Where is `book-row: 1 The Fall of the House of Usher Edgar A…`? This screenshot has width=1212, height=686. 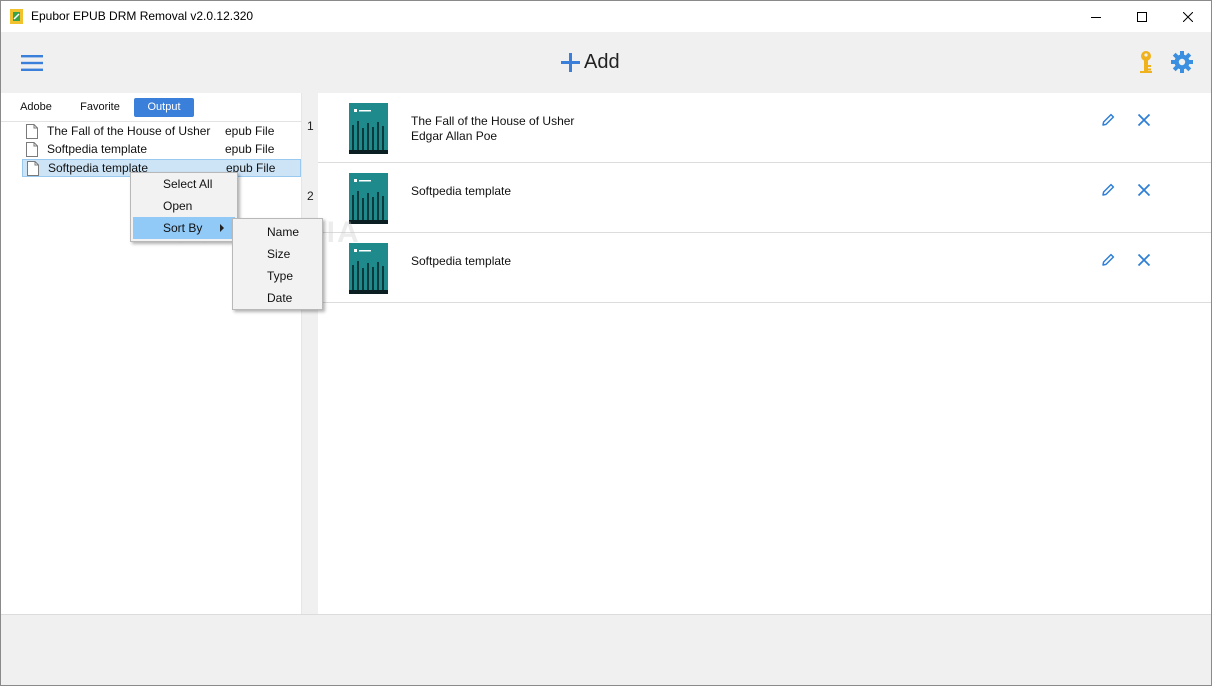
book-row: 1 The Fall of the House of Usher Edgar A… is located at coordinates (759, 128).